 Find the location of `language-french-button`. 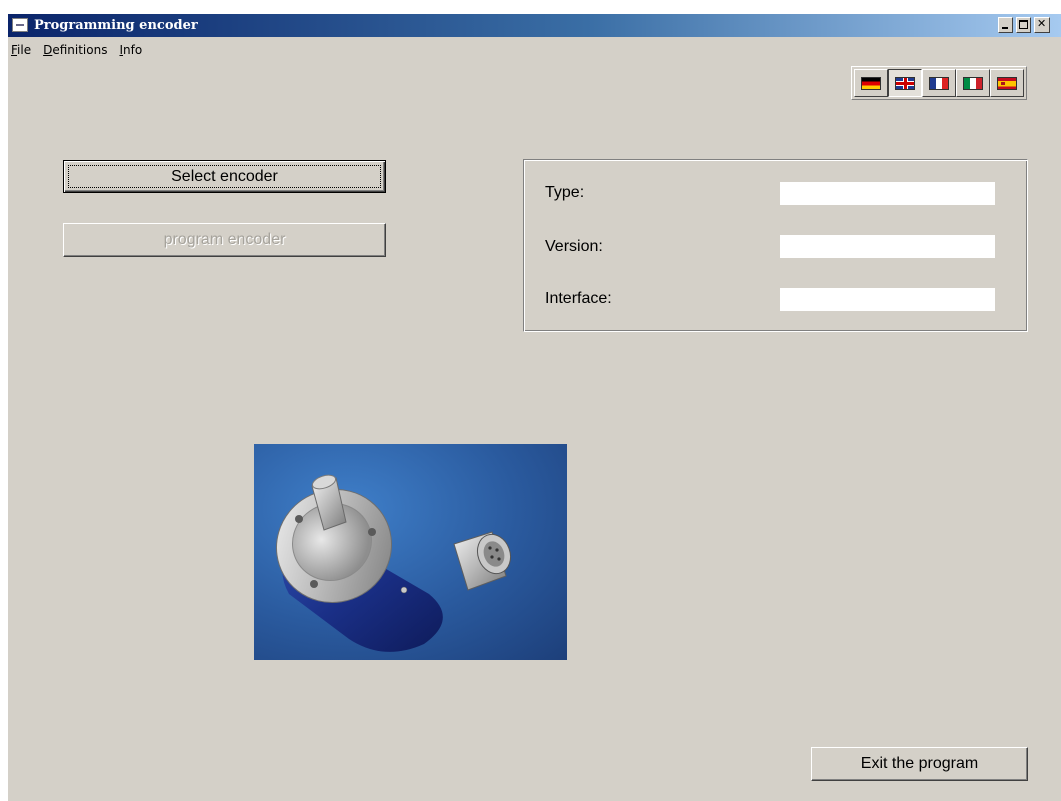

language-french-button is located at coordinates (939, 83).